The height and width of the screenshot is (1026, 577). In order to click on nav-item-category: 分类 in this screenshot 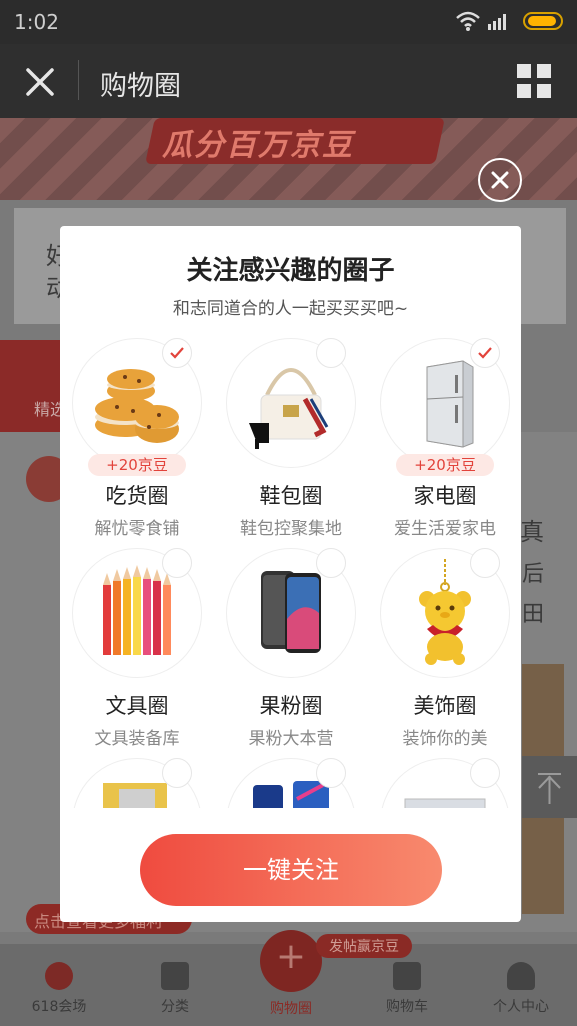, I will do `click(175, 989)`.